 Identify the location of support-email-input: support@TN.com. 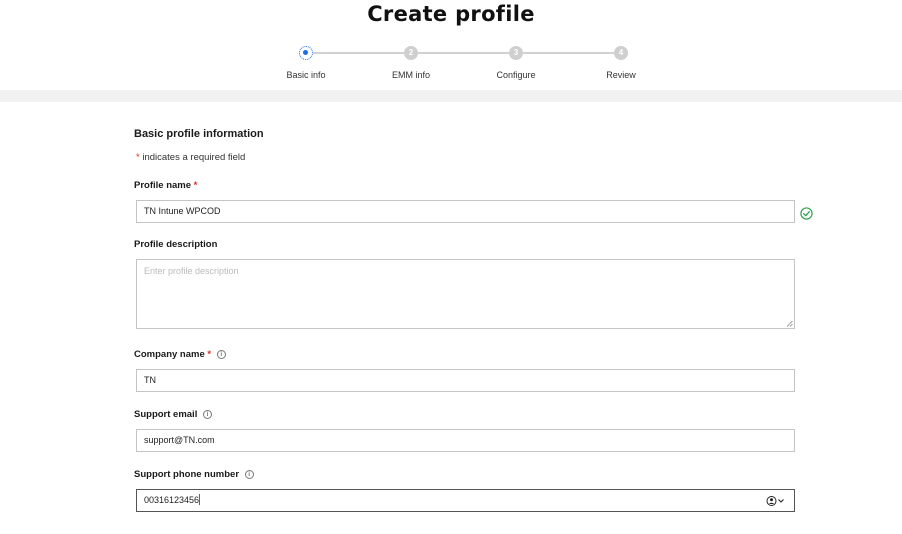
(465, 440).